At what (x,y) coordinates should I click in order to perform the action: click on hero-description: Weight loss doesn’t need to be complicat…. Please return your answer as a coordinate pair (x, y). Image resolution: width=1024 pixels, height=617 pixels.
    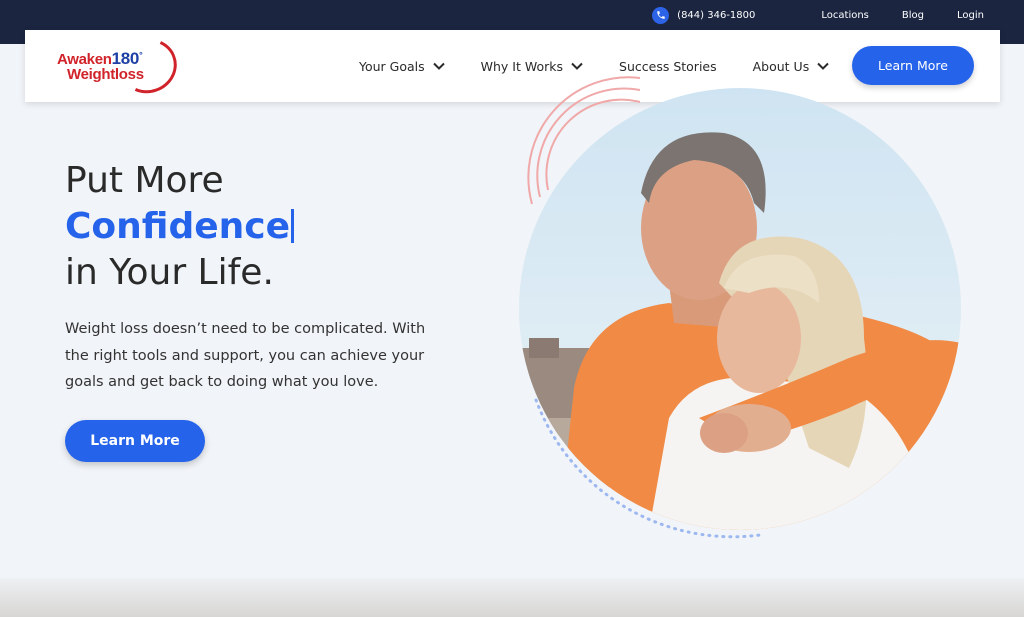
    Looking at the image, I should click on (245, 355).